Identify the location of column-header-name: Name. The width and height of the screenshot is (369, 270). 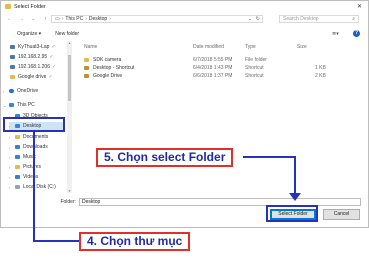
(90, 47).